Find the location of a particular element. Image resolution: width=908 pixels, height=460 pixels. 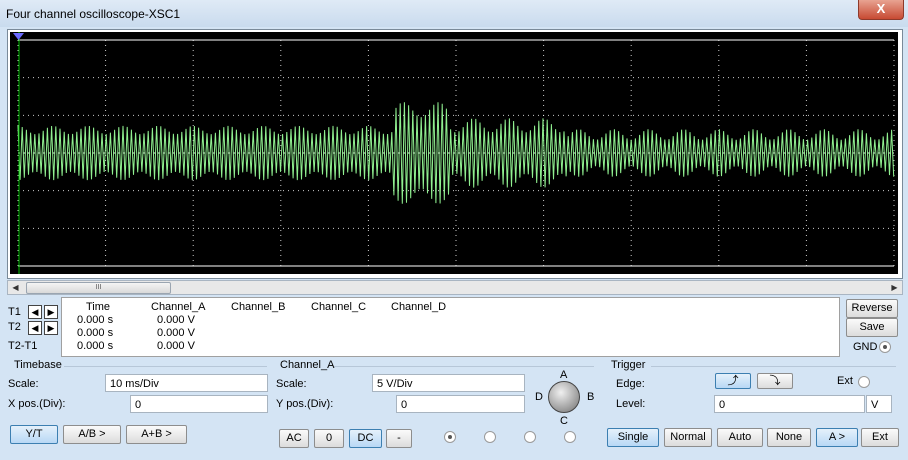

a-over-b-button: A/B > is located at coordinates (92, 434).